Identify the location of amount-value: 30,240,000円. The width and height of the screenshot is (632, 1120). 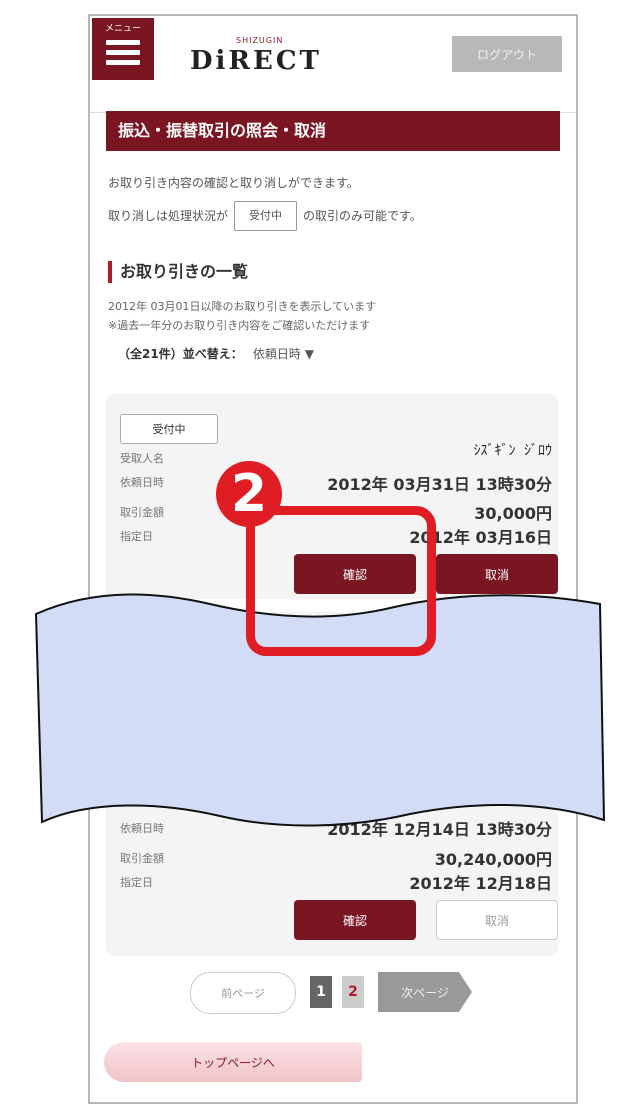
(493, 859).